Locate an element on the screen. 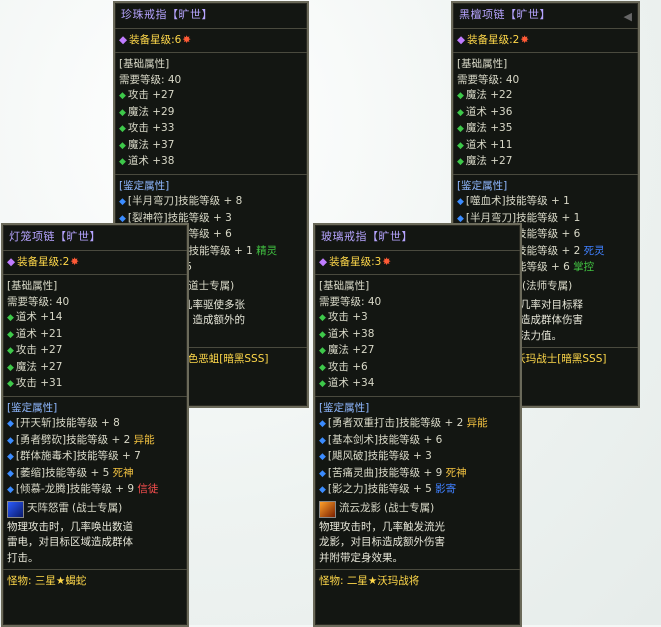  base-stat: ◆ 魔法 +37 is located at coordinates (211, 146).